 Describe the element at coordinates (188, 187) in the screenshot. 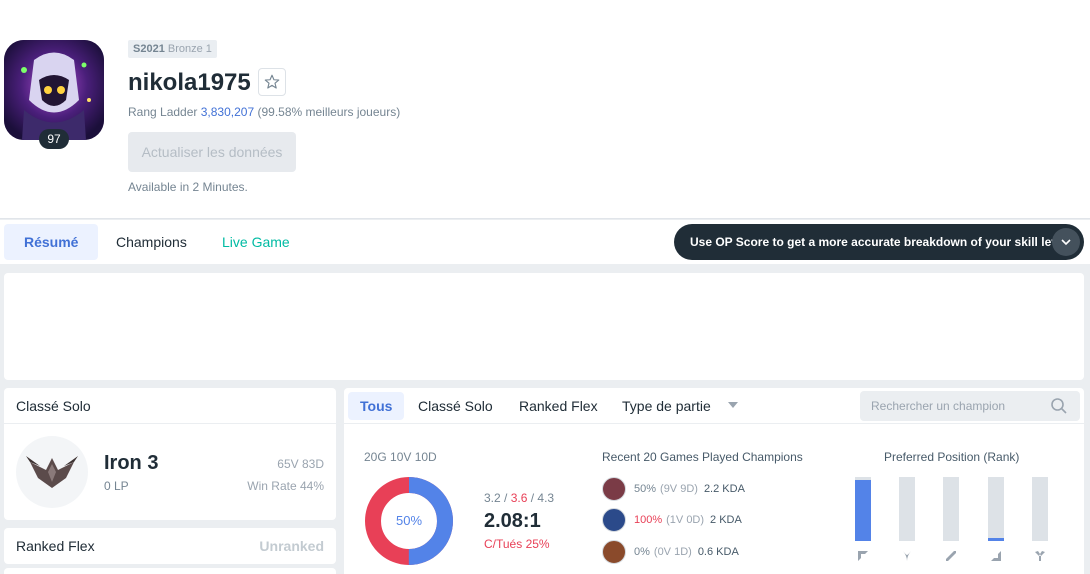

I see `refresh-availability: Available in 2 Minutes.` at that location.